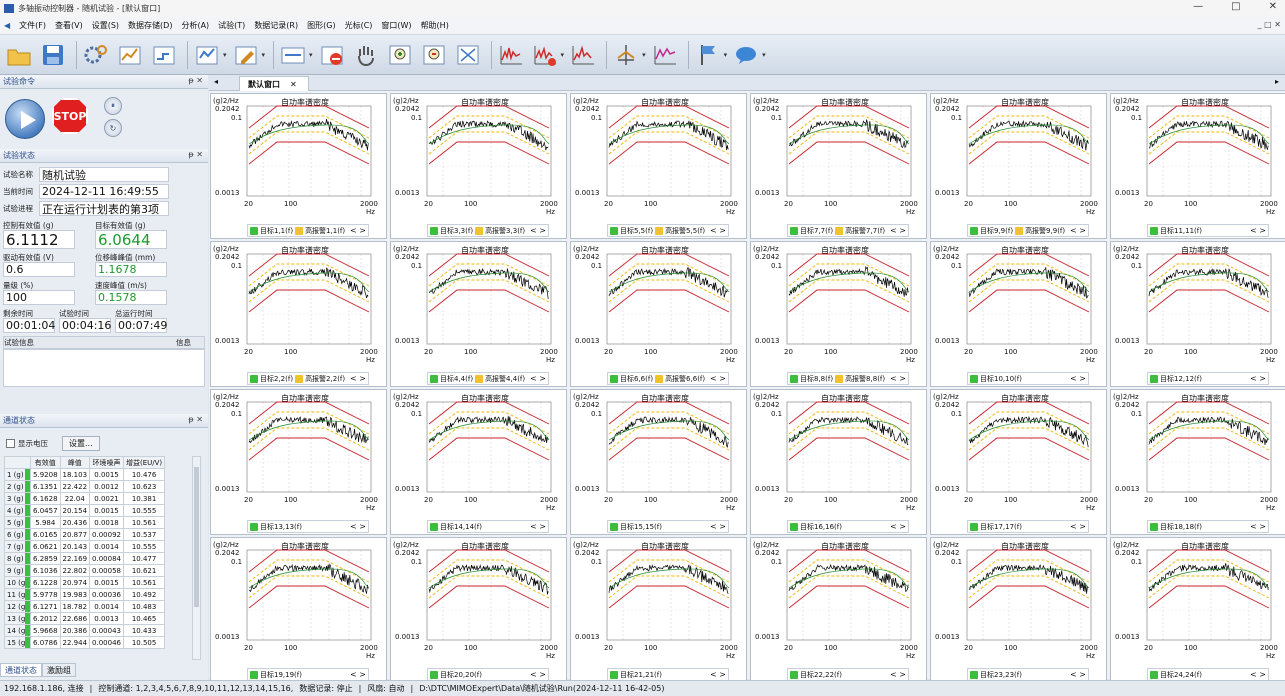 The height and width of the screenshot is (696, 1285). I want to click on tab-channel-status: 通道状态, so click(21, 670).